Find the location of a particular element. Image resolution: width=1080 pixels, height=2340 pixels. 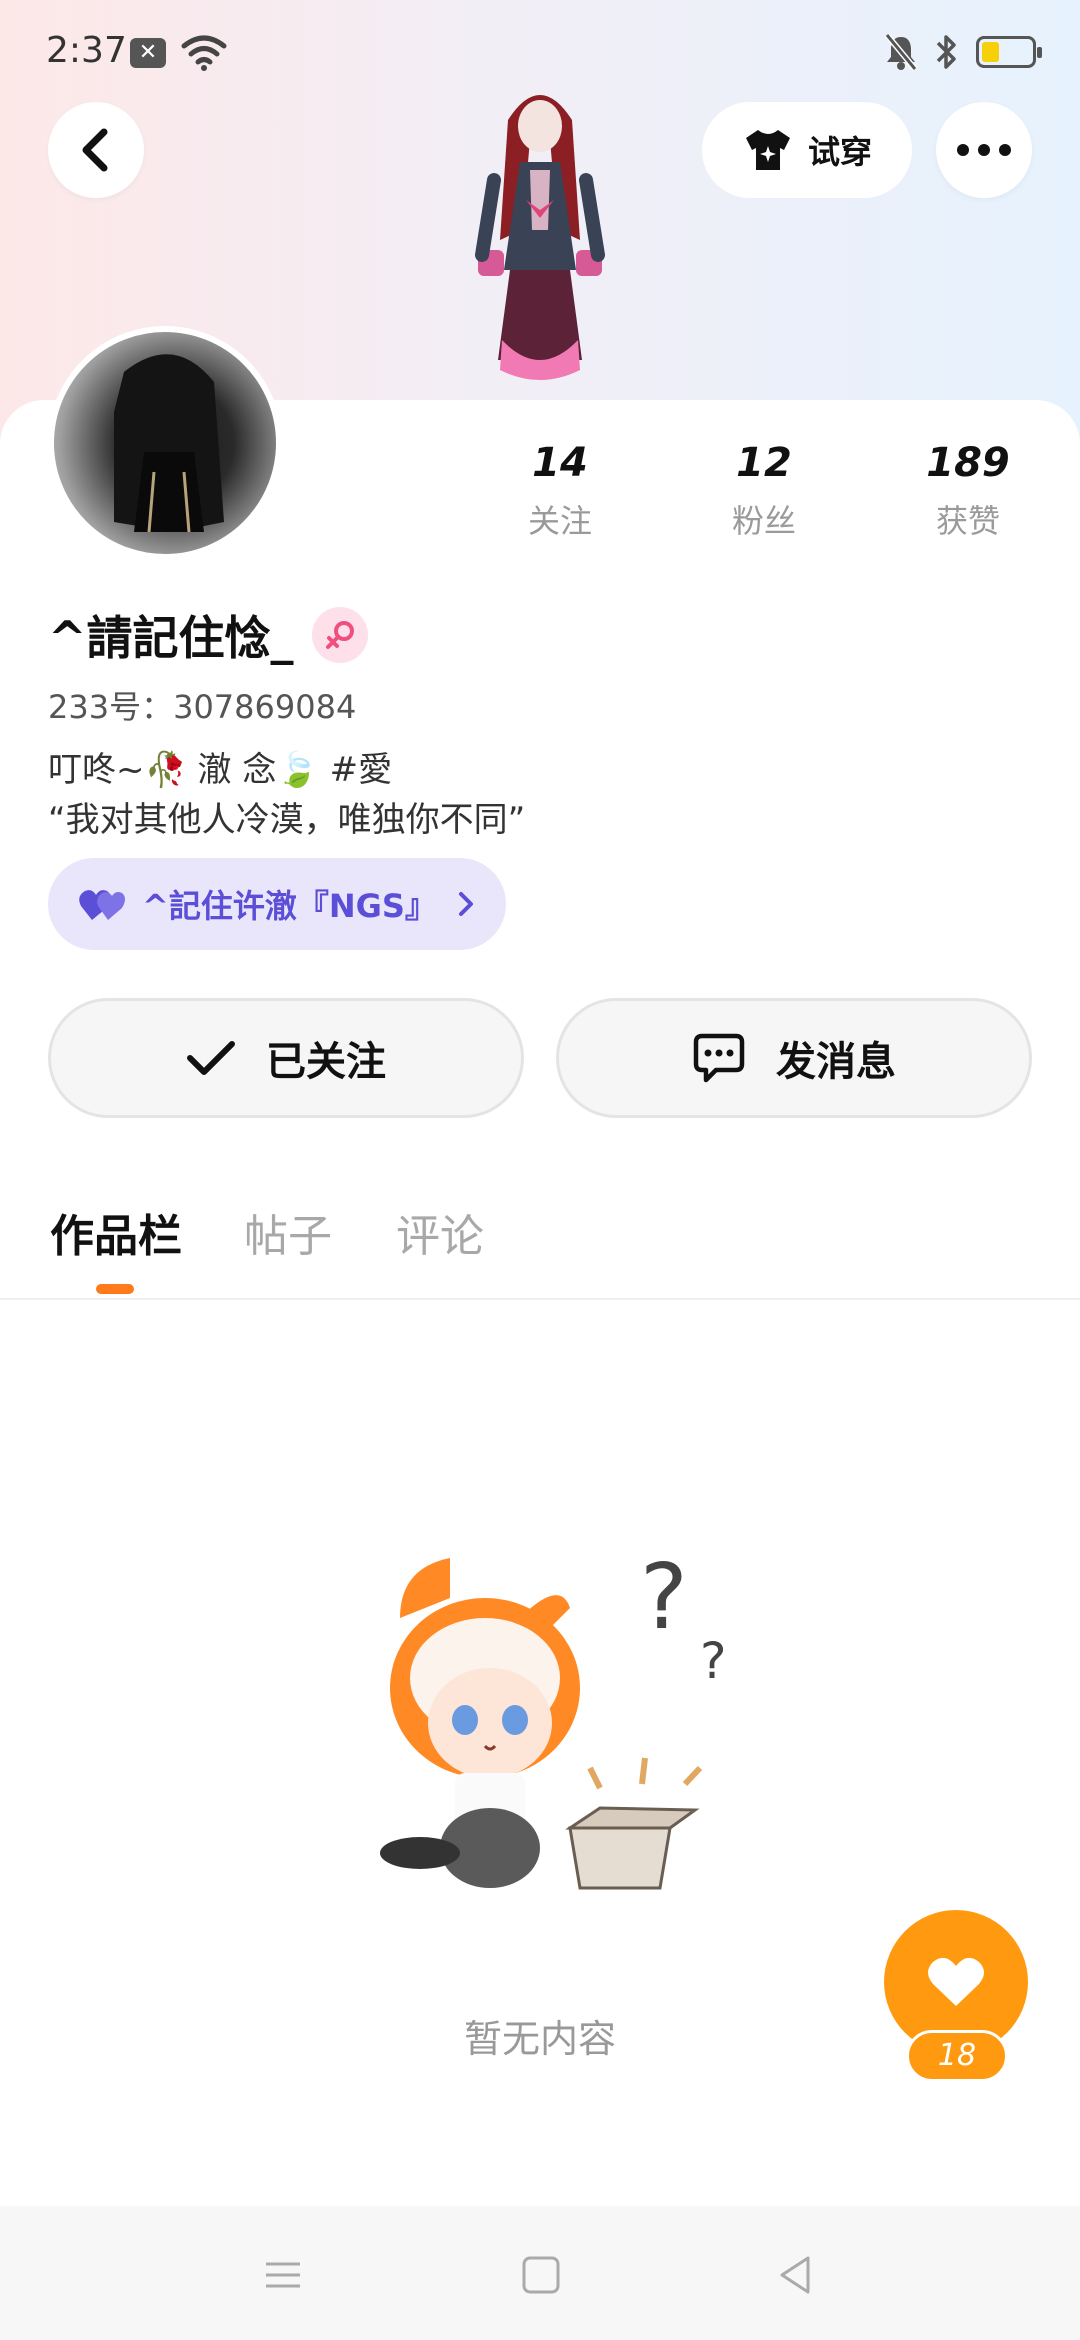

back-button is located at coordinates (96, 150).